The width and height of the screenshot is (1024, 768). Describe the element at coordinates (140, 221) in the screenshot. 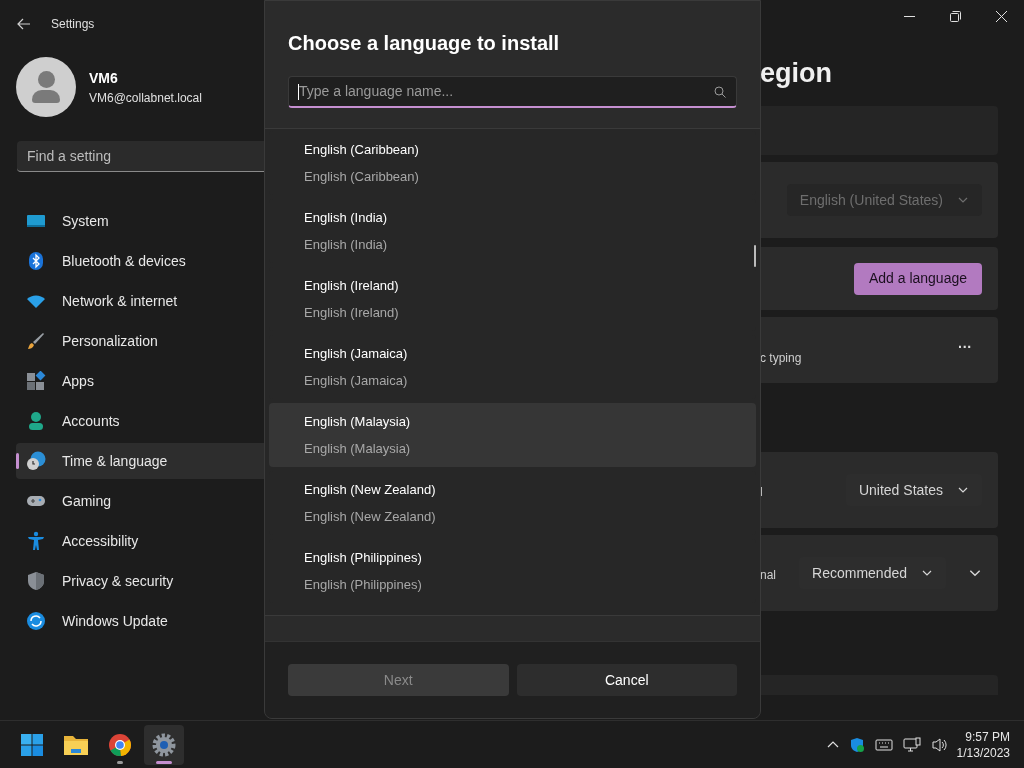

I see `nav-item: System` at that location.